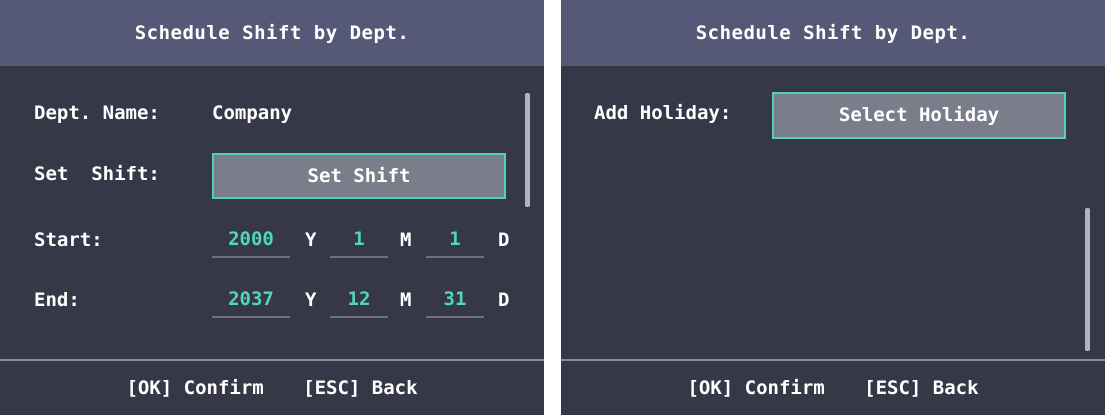 This screenshot has height=415, width=1105. Describe the element at coordinates (251, 241) in the screenshot. I see `start-year-field: 2000` at that location.